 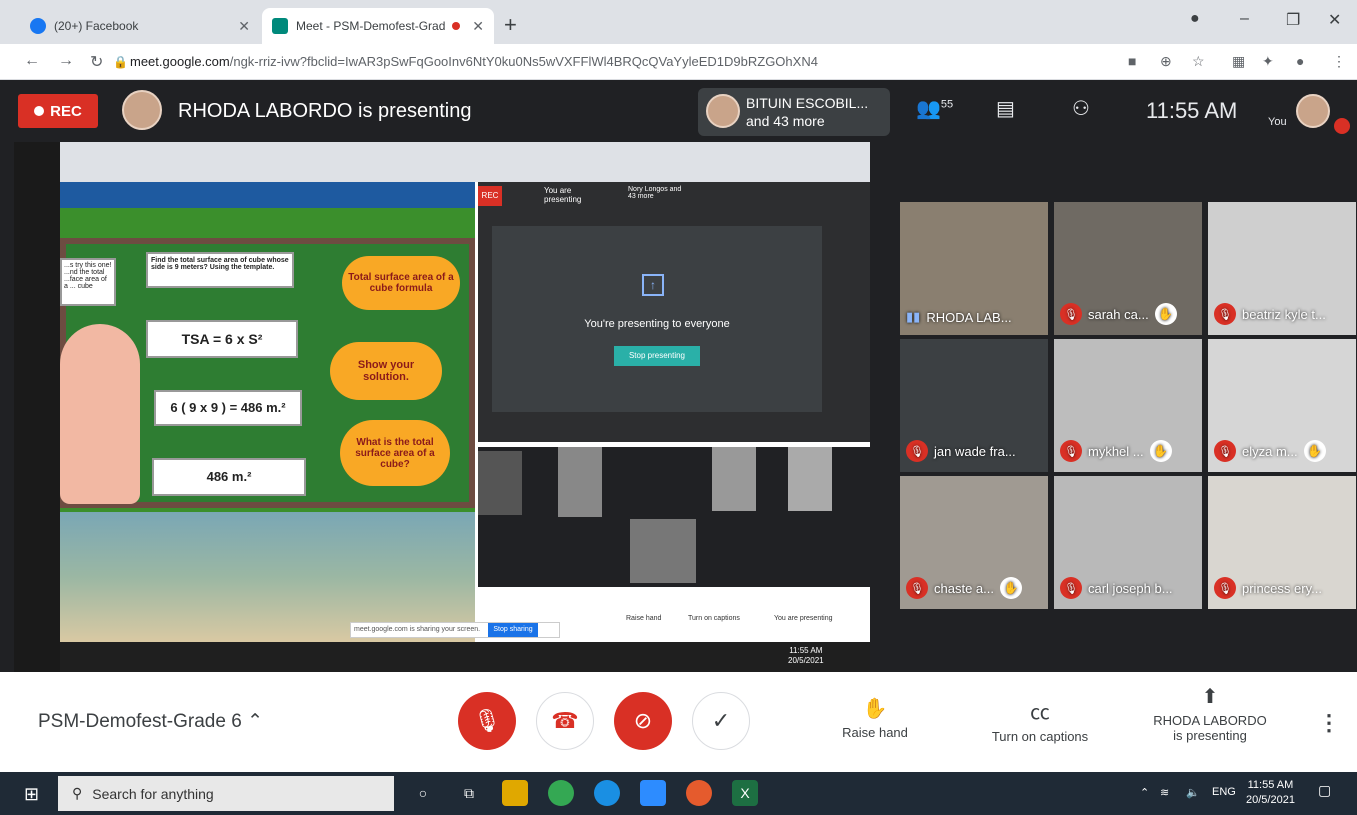 I want to click on participant-tile: 🎙 chaste a... ✋, so click(x=974, y=542).